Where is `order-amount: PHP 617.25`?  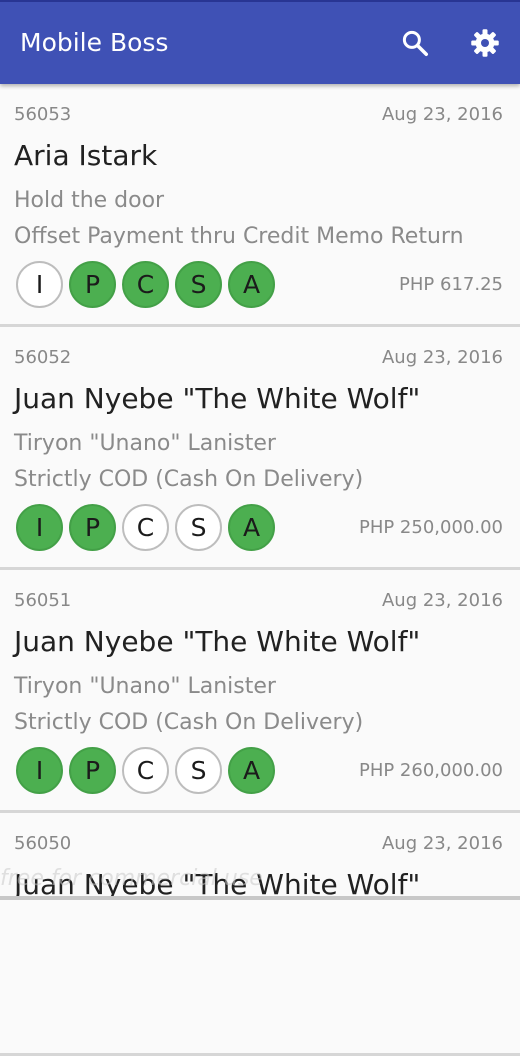
order-amount: PHP 617.25 is located at coordinates (451, 284).